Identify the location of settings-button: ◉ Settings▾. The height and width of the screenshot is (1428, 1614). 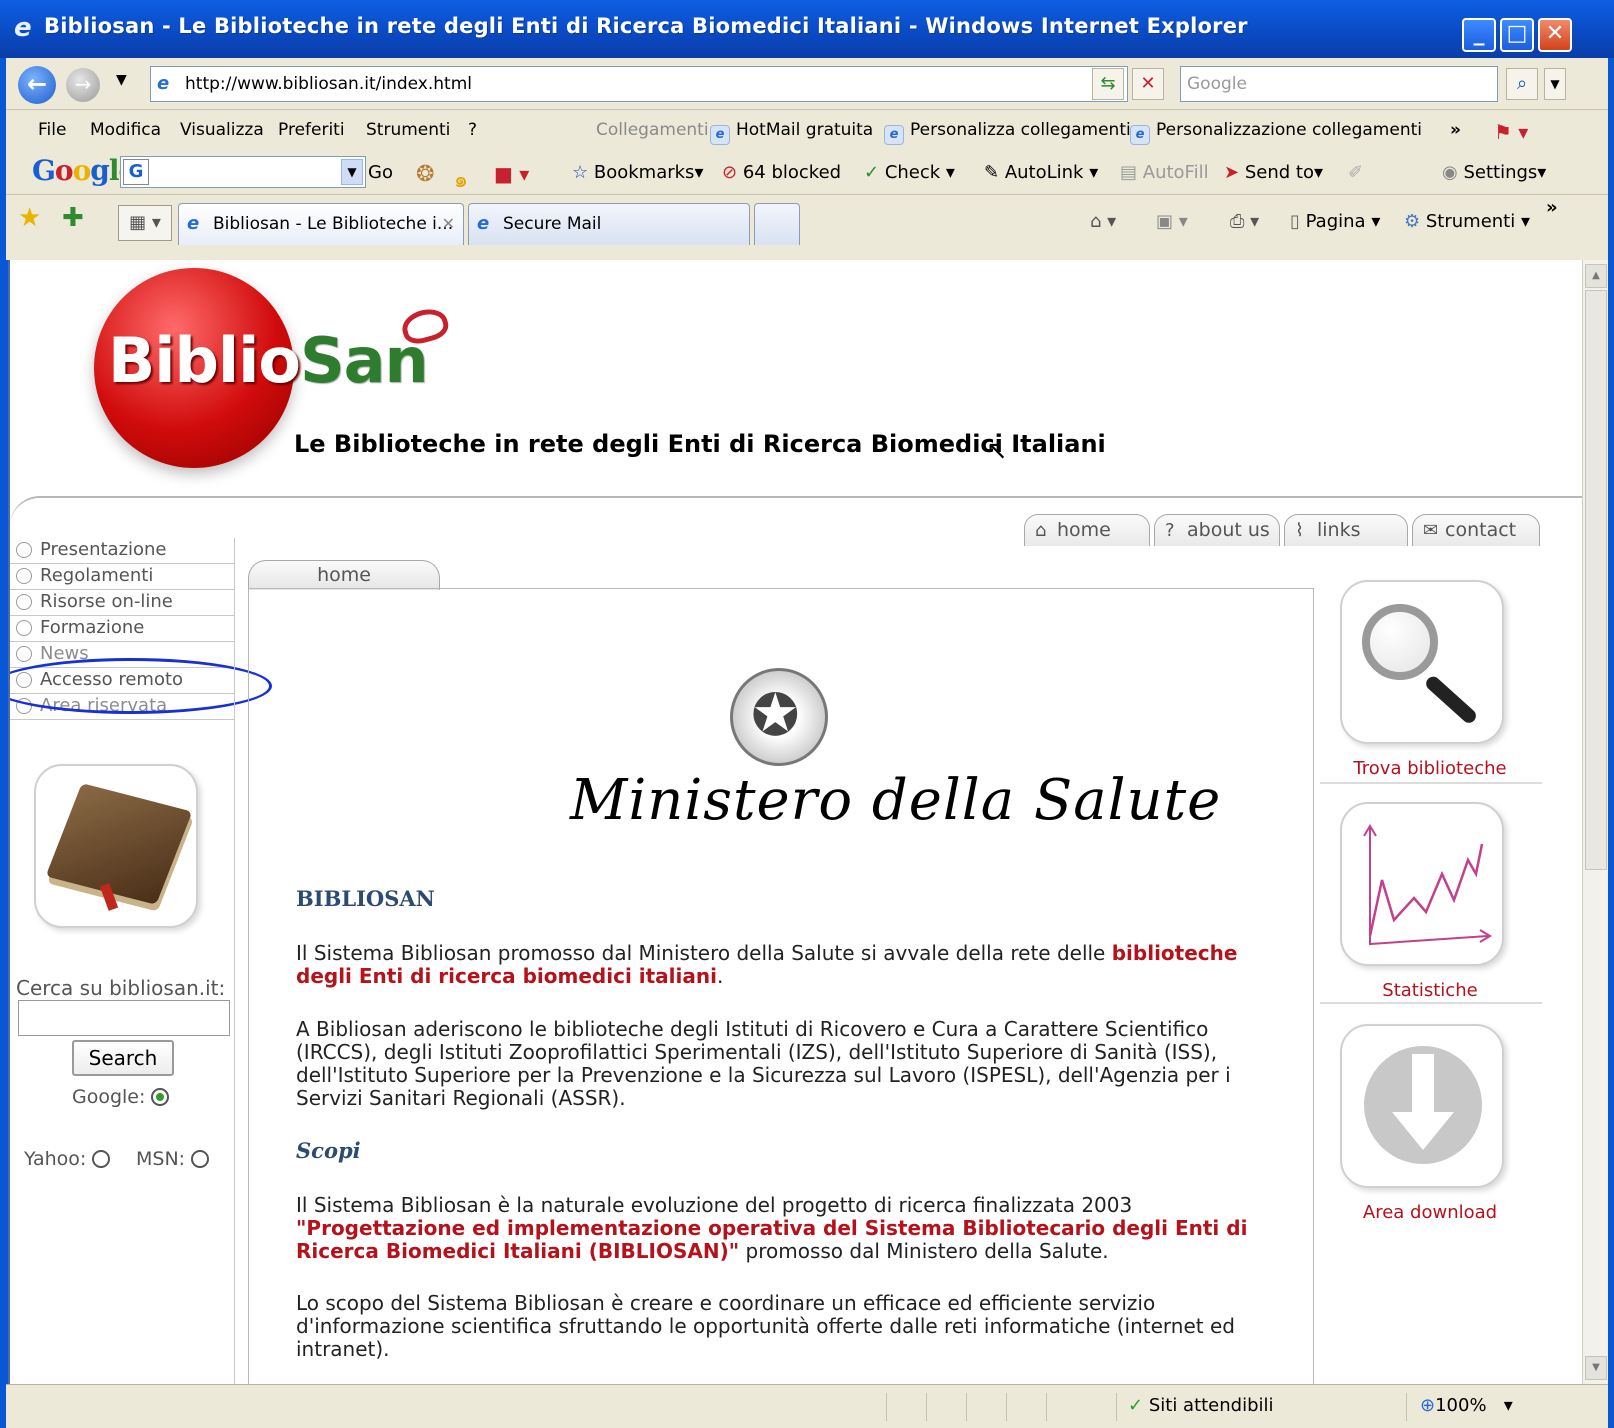
(1494, 172).